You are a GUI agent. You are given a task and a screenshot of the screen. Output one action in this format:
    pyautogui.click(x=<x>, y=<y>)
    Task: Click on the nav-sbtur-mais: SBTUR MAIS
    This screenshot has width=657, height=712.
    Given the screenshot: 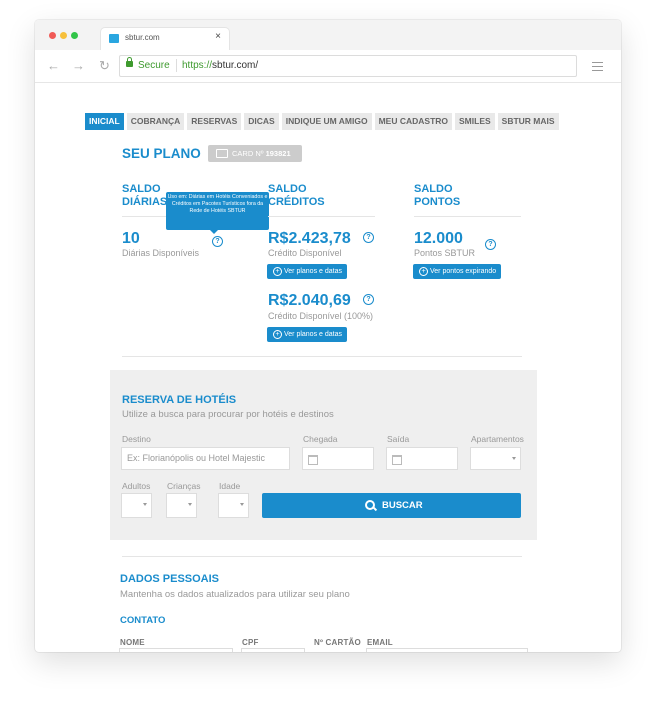 What is the action you would take?
    pyautogui.click(x=528, y=121)
    